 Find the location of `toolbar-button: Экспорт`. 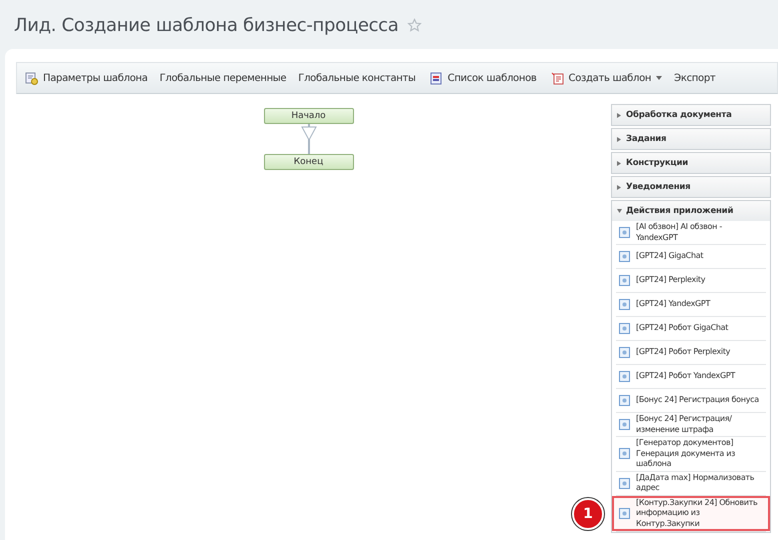

toolbar-button: Экспорт is located at coordinates (695, 78).